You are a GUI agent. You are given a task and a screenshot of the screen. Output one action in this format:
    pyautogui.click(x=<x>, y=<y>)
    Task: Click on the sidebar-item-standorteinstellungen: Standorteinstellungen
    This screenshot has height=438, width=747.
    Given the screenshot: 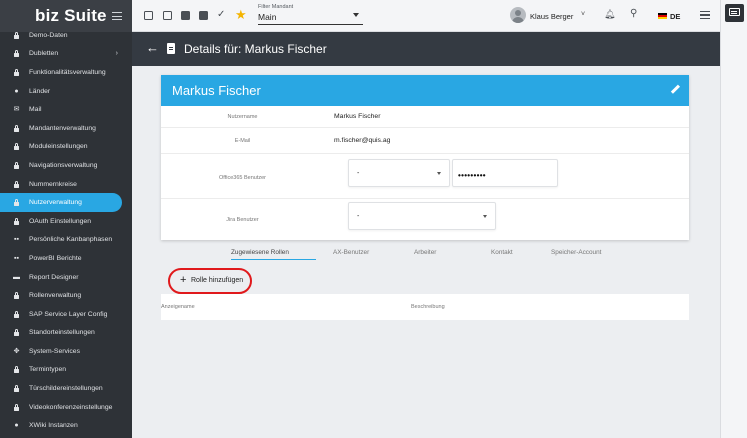 What is the action you would take?
    pyautogui.click(x=66, y=333)
    